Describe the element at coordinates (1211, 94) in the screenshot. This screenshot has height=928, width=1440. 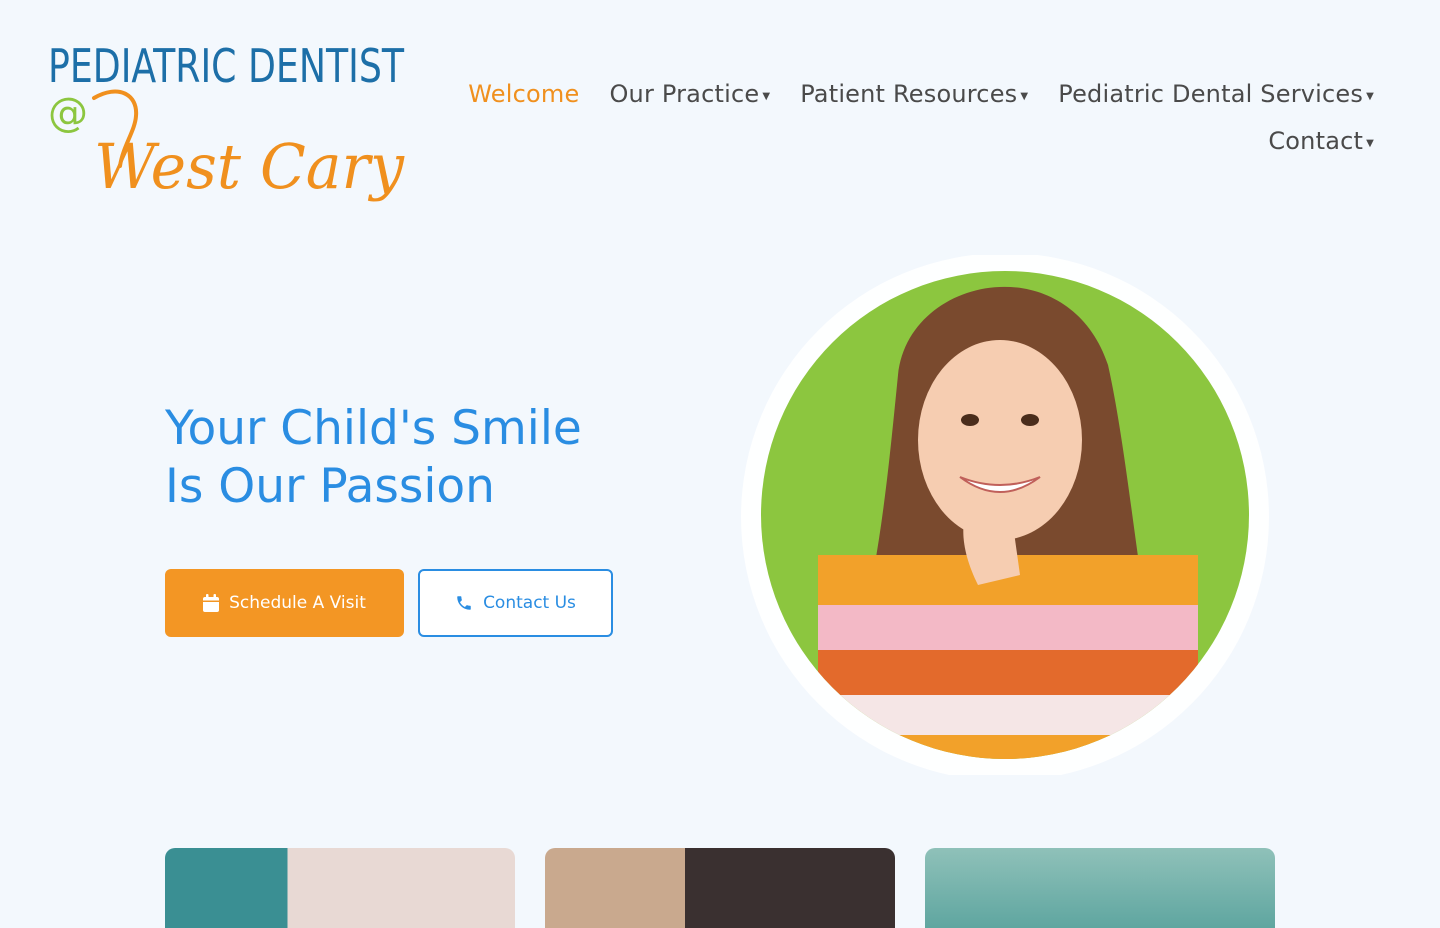
I see `nav-pediatric-dental-services-label: Pediatric Dental Services` at that location.